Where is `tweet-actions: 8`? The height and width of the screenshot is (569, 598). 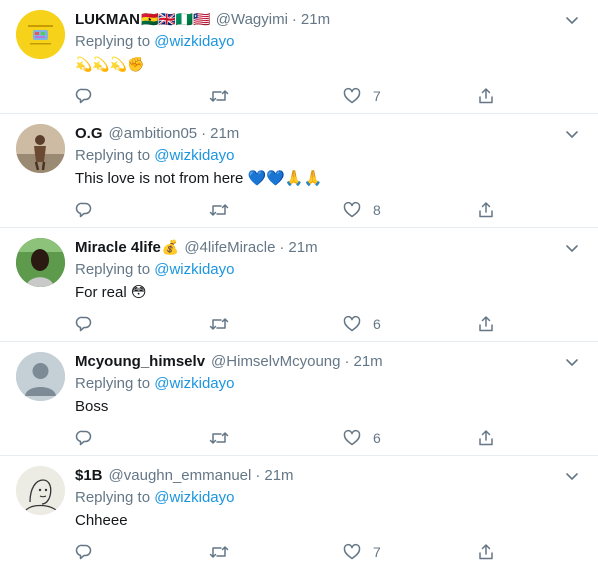
tweet-actions: 8 is located at coordinates (291, 210).